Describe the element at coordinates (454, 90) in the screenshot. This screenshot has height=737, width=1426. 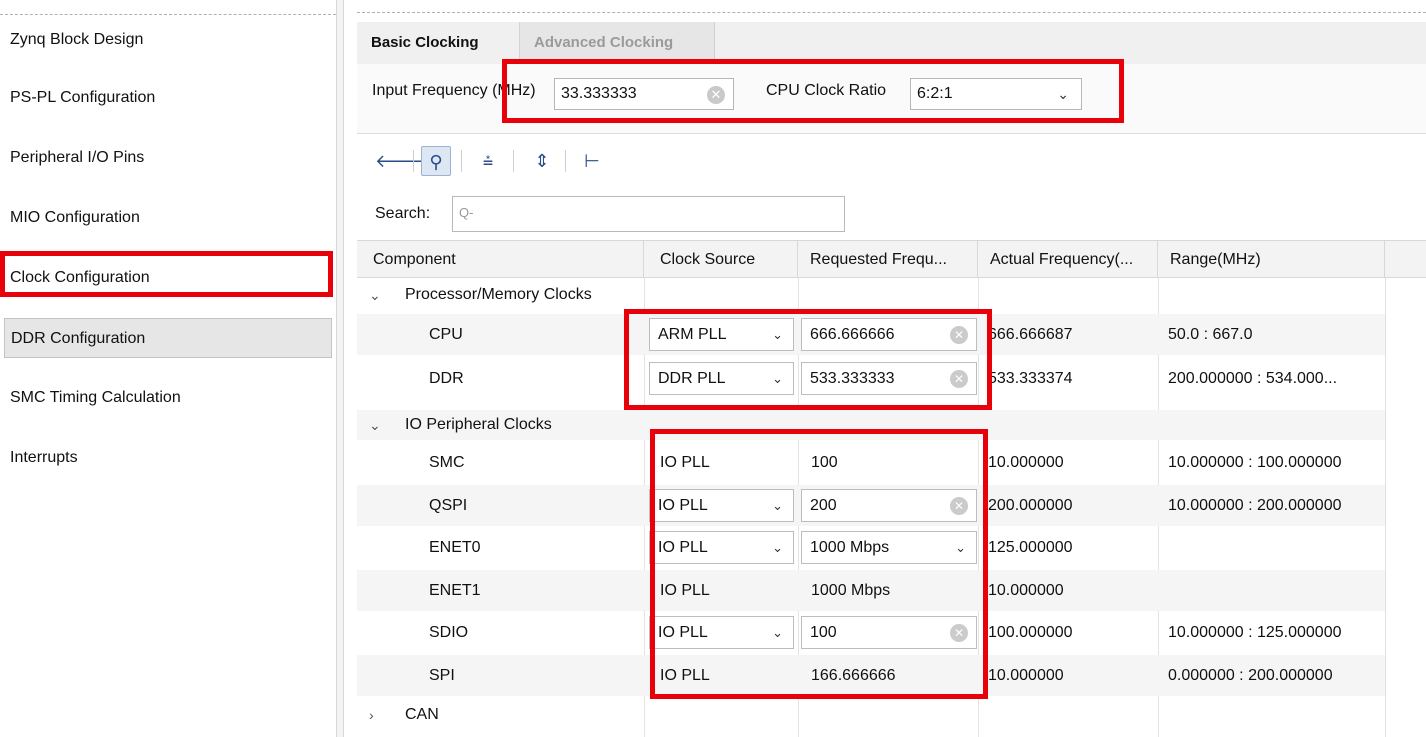
I see `input-frequency-label: Input Frequency (MHz)` at that location.